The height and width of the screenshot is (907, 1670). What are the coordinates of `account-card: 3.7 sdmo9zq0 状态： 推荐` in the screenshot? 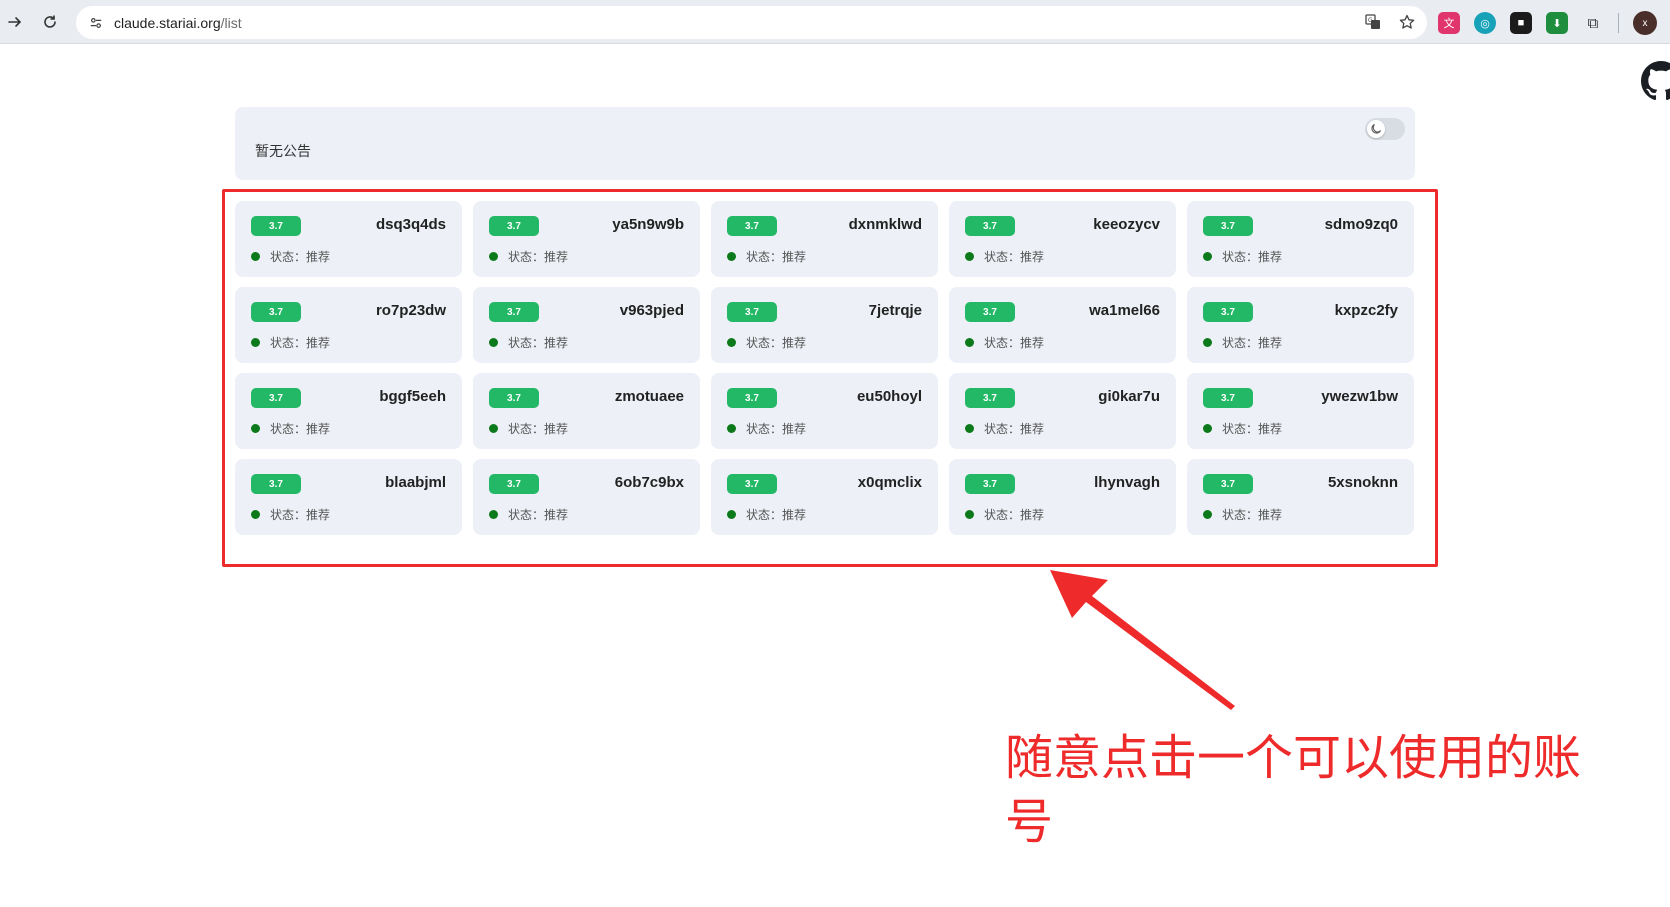 It's located at (1300, 239).